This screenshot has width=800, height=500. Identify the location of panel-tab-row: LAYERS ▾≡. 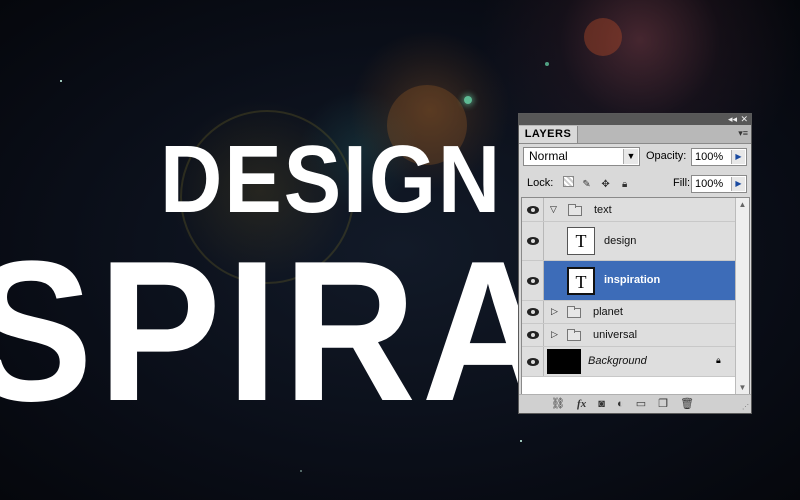
(635, 134).